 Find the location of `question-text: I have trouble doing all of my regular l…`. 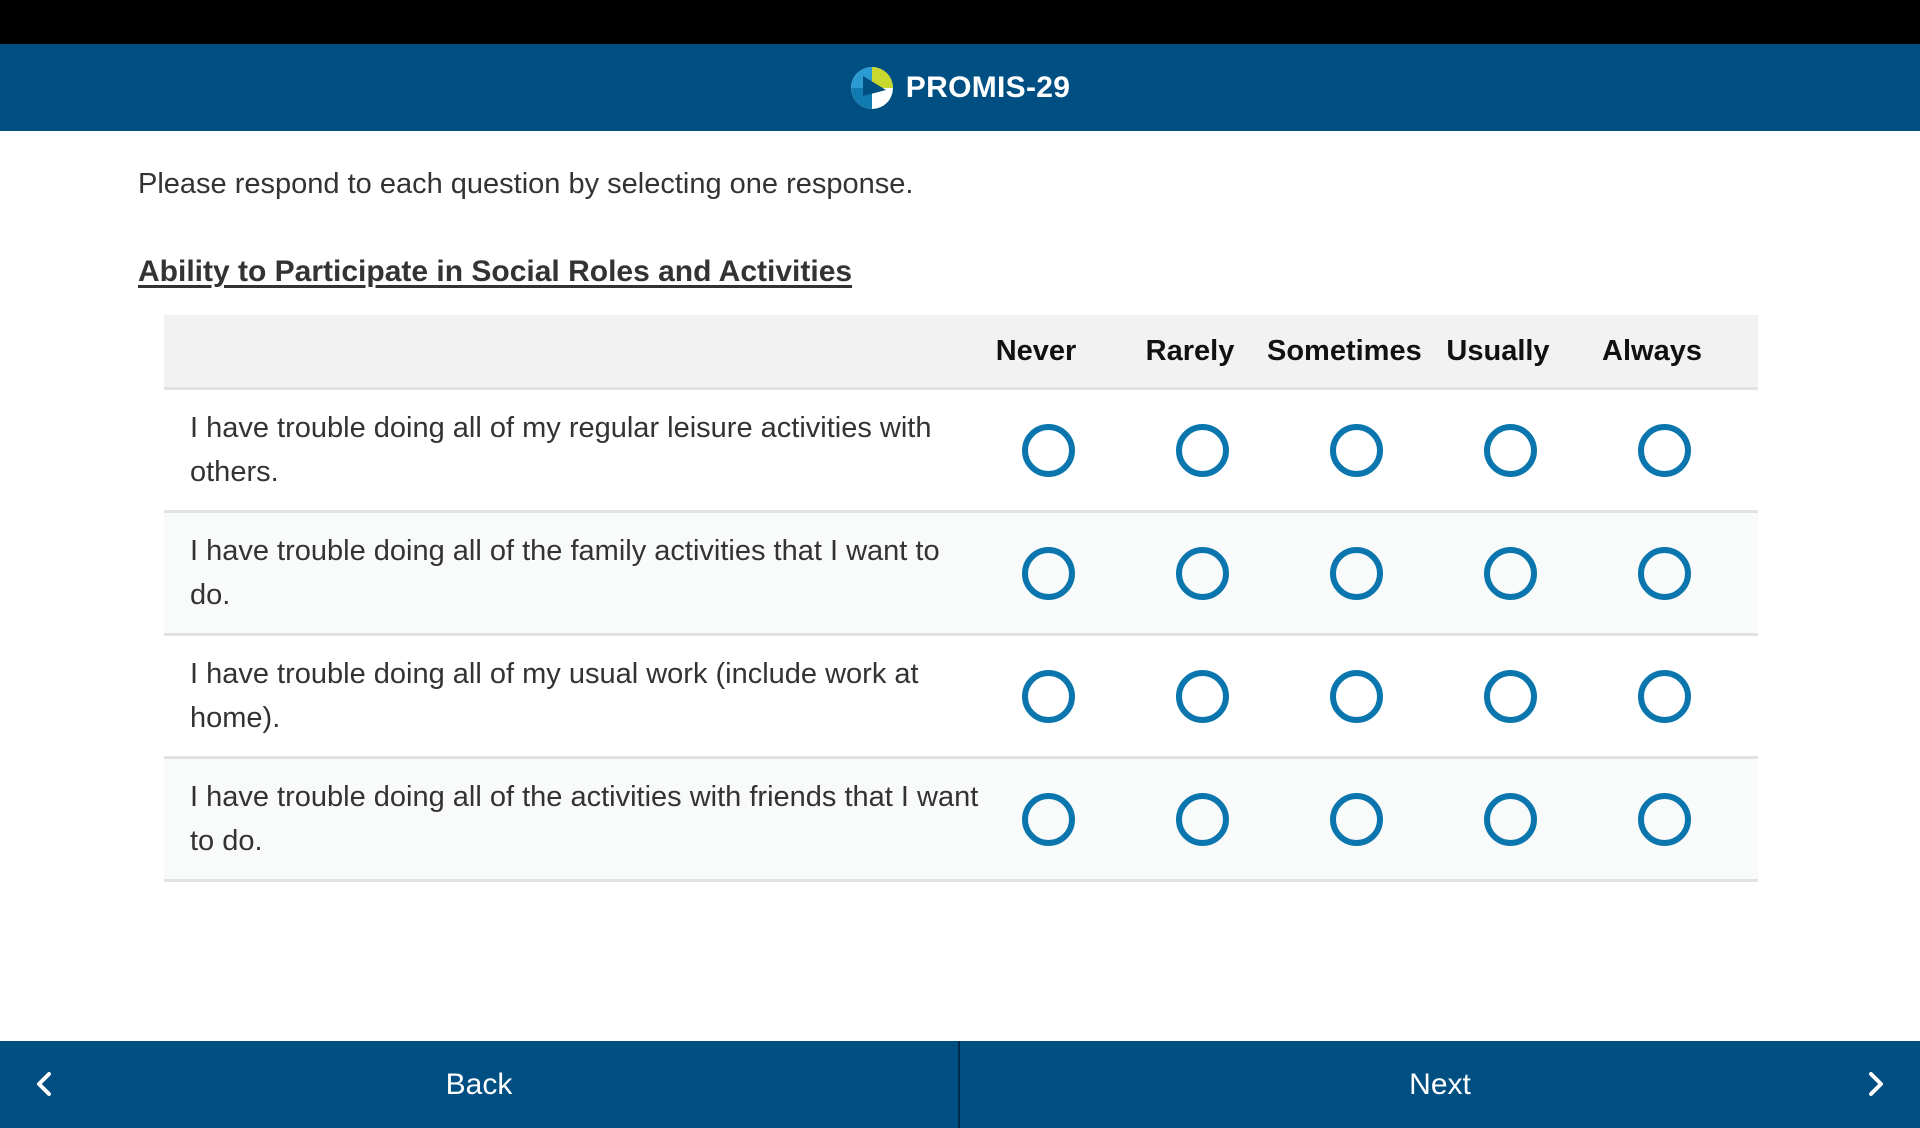

question-text: I have trouble doing all of my regular l… is located at coordinates (561, 450).